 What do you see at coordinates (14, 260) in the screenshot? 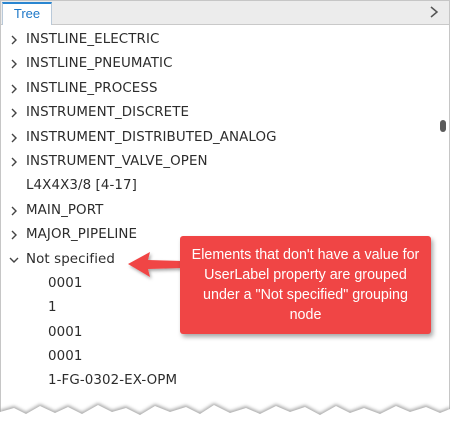
I see `chevron-down-icon` at bounding box center [14, 260].